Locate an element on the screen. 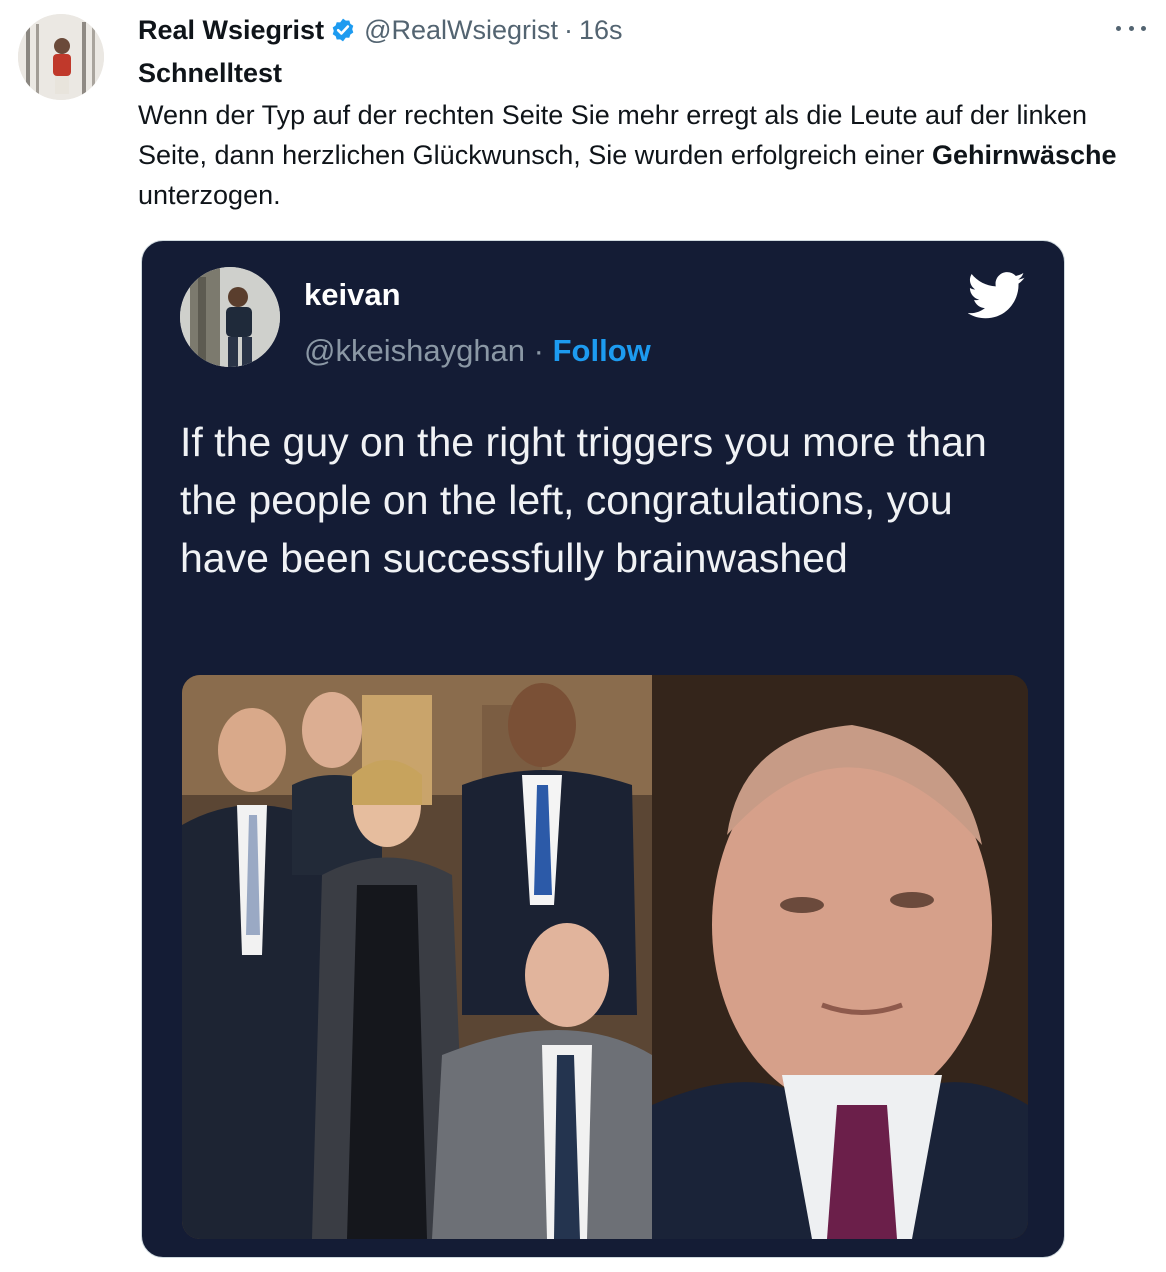 The height and width of the screenshot is (1272, 1166). embedded-avatar-image is located at coordinates (230, 317).